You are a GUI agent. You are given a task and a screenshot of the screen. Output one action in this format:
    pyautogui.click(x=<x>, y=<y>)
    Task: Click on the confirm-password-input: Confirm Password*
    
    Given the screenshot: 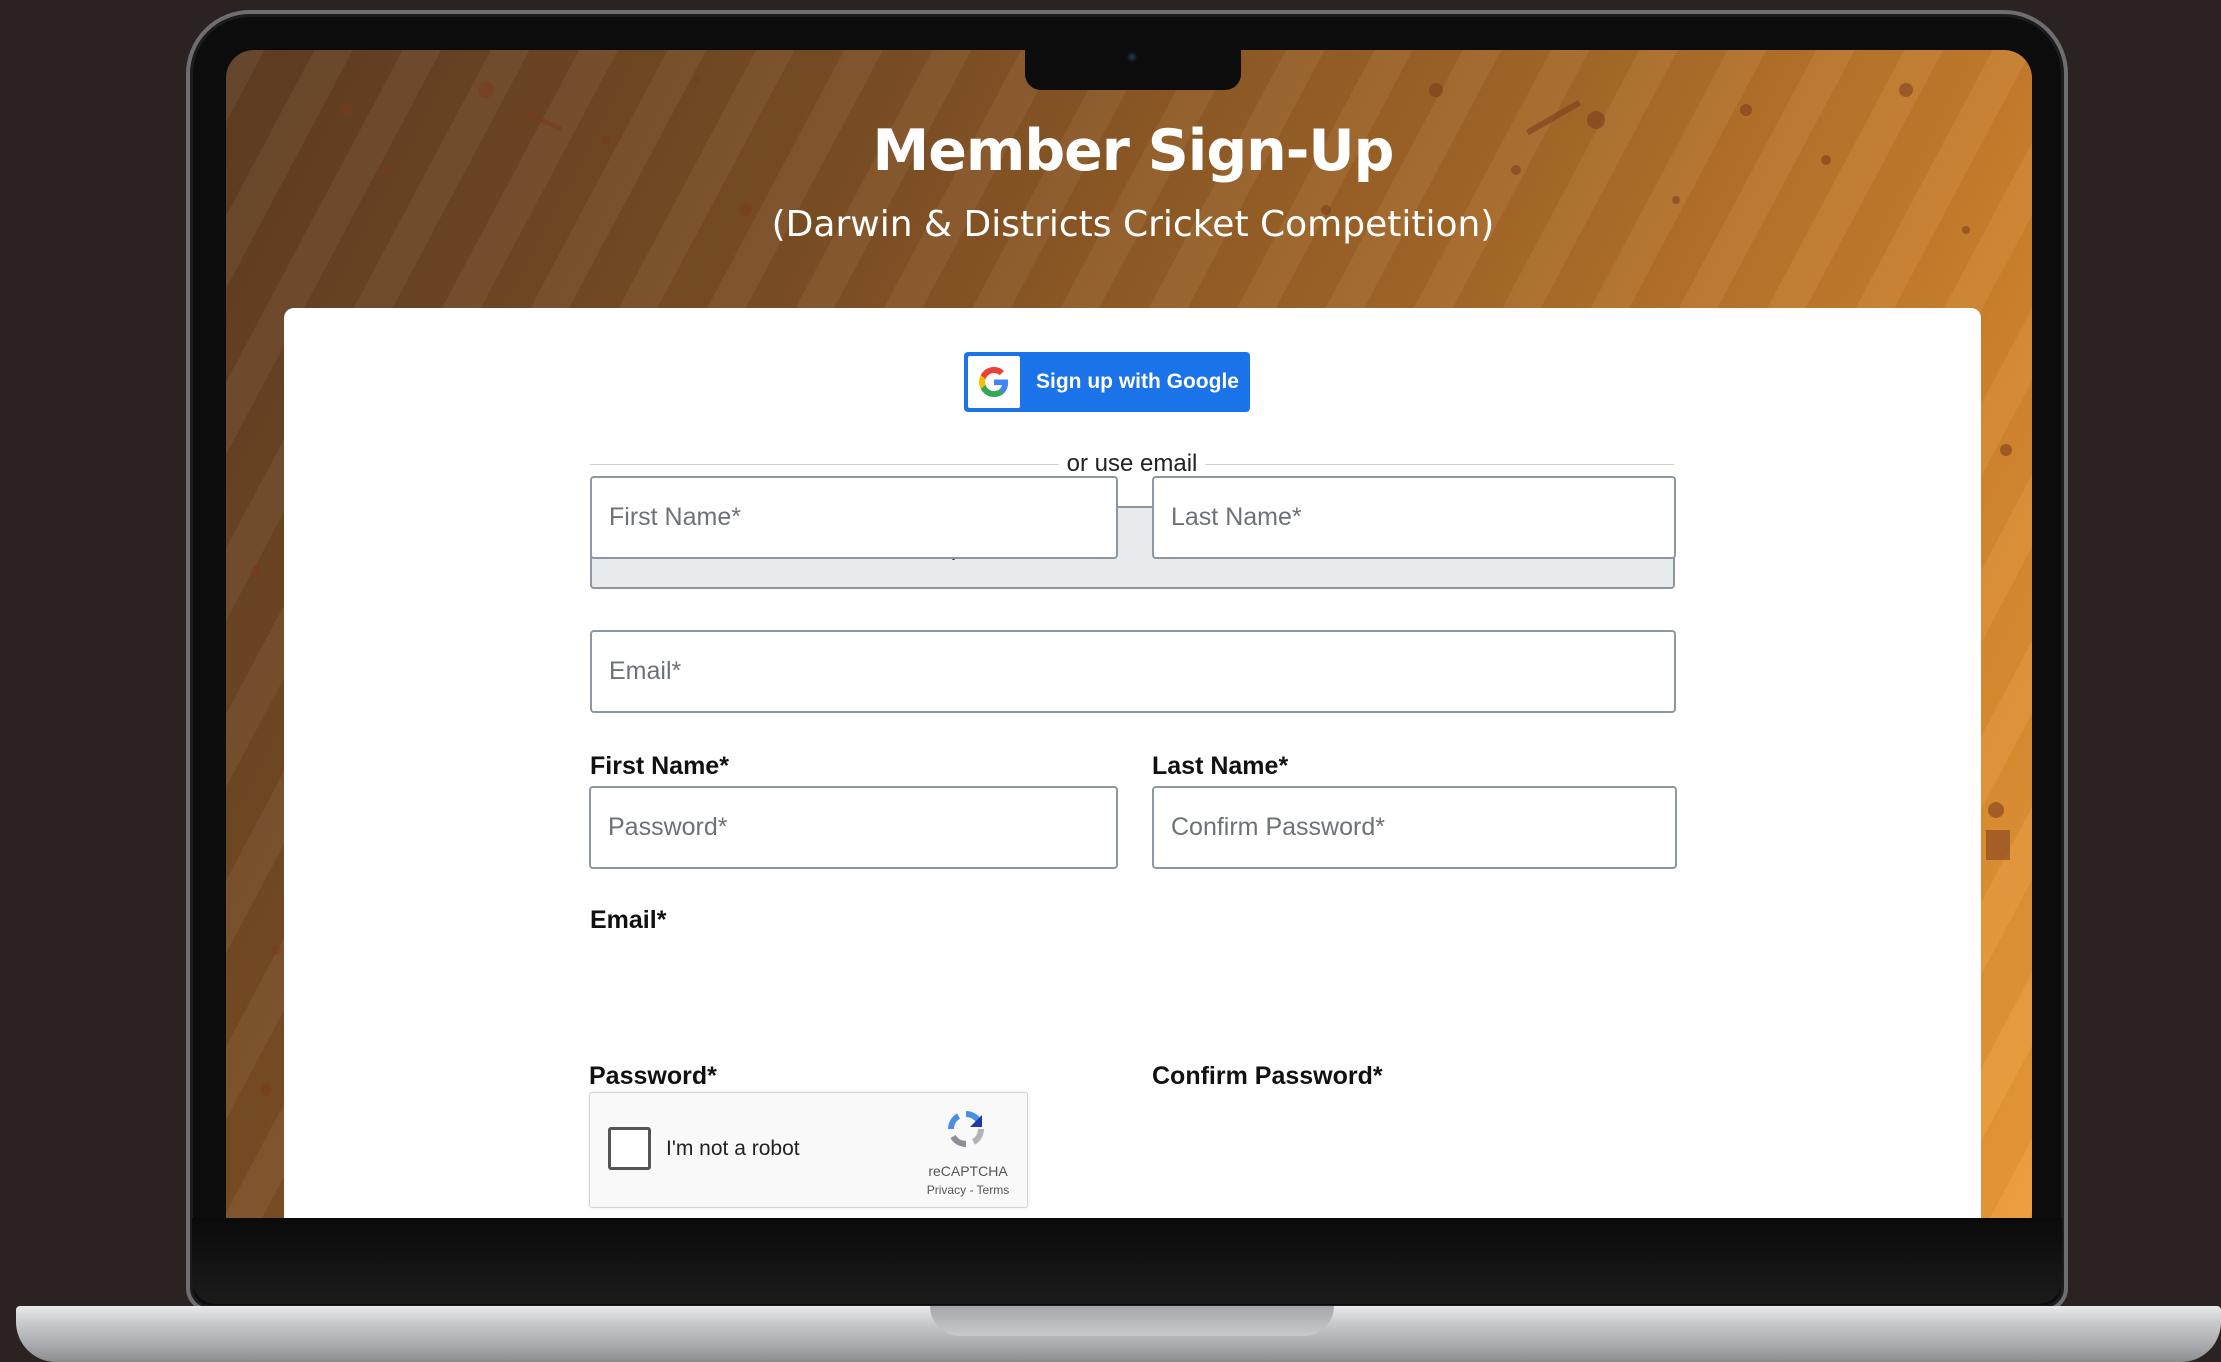 What is the action you would take?
    pyautogui.click(x=1414, y=827)
    